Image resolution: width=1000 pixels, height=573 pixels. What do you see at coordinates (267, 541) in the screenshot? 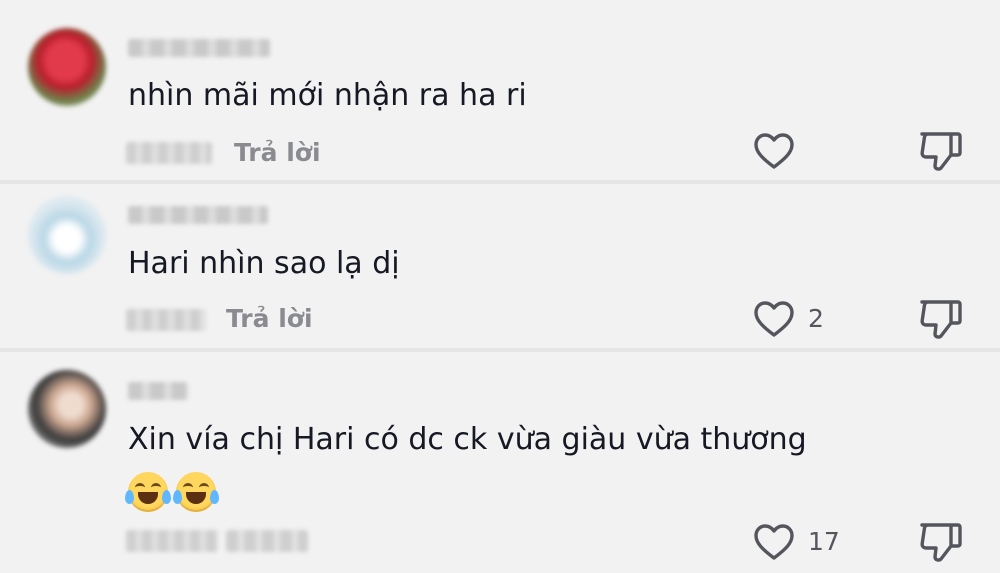
I see `reply-button-blurred` at bounding box center [267, 541].